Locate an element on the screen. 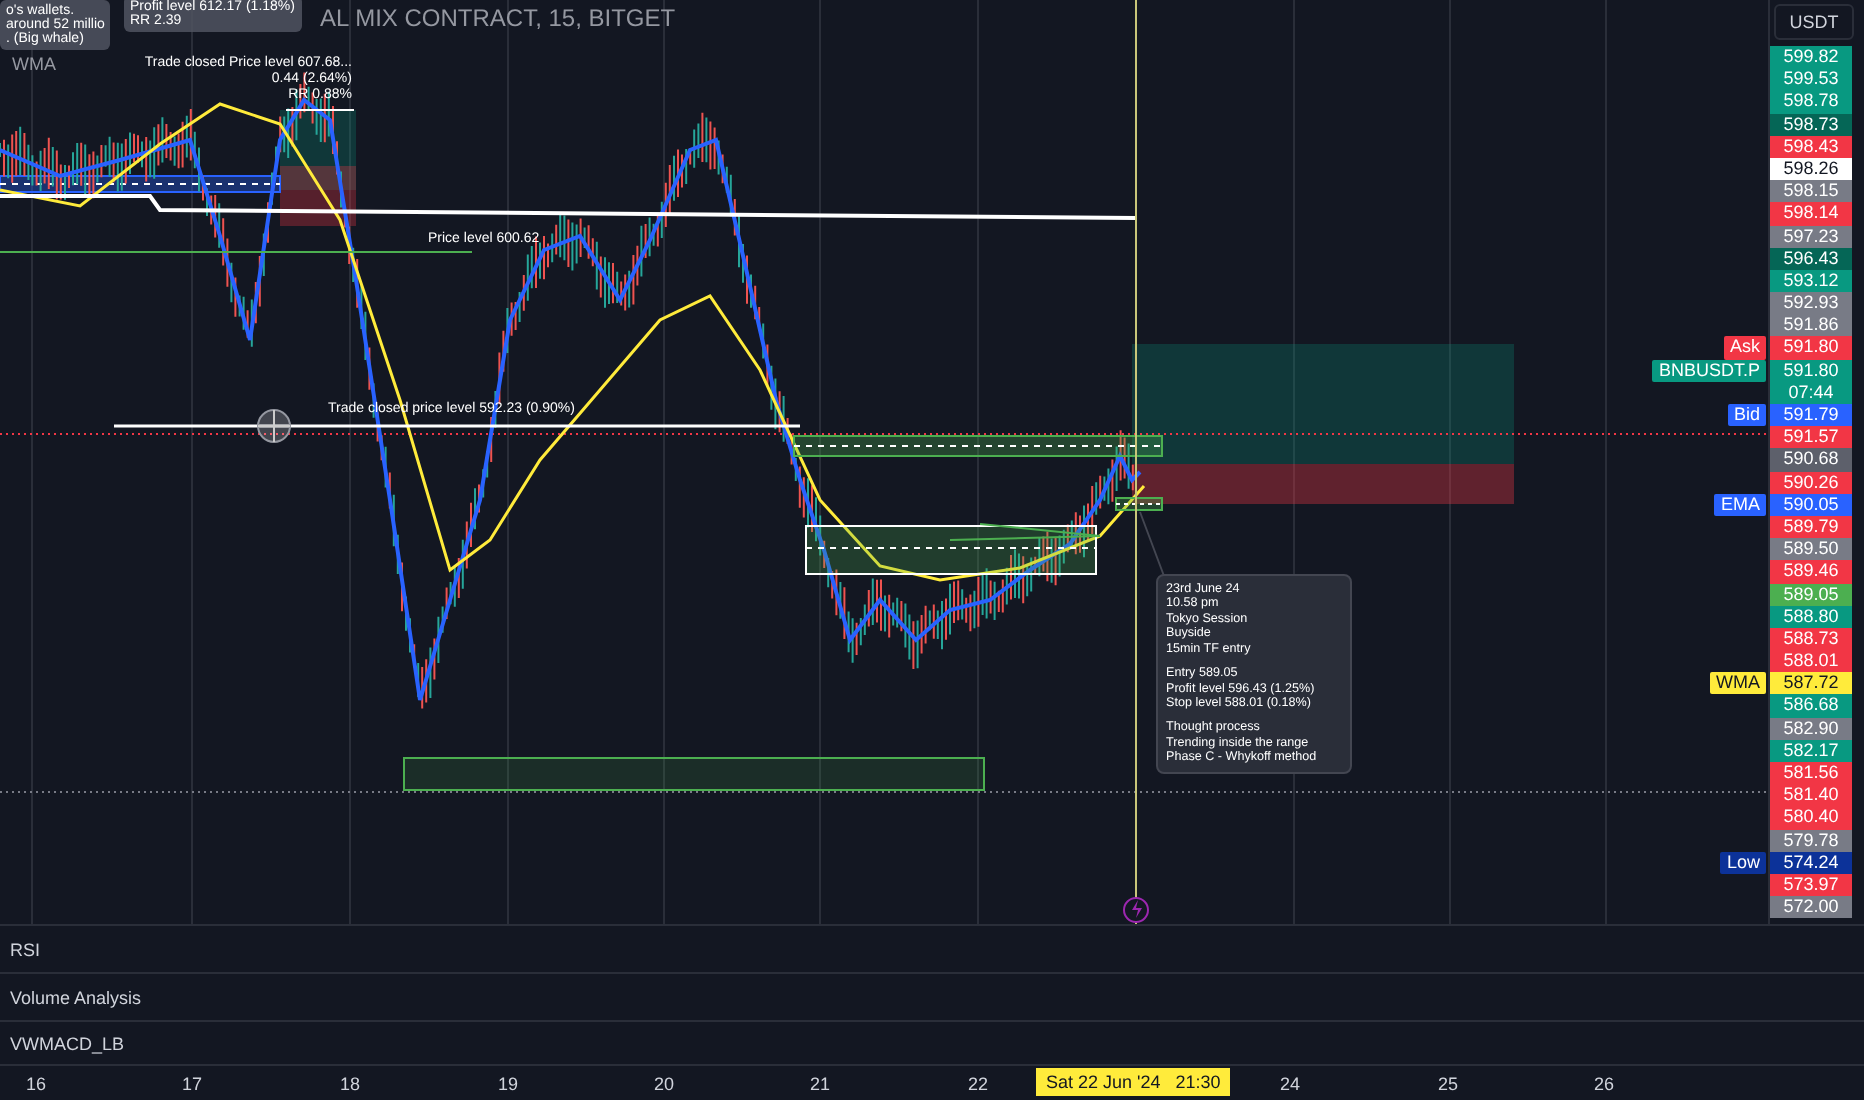 Image resolution: width=1864 pixels, height=1100 pixels. price-label: 590.68 is located at coordinates (1811, 460).